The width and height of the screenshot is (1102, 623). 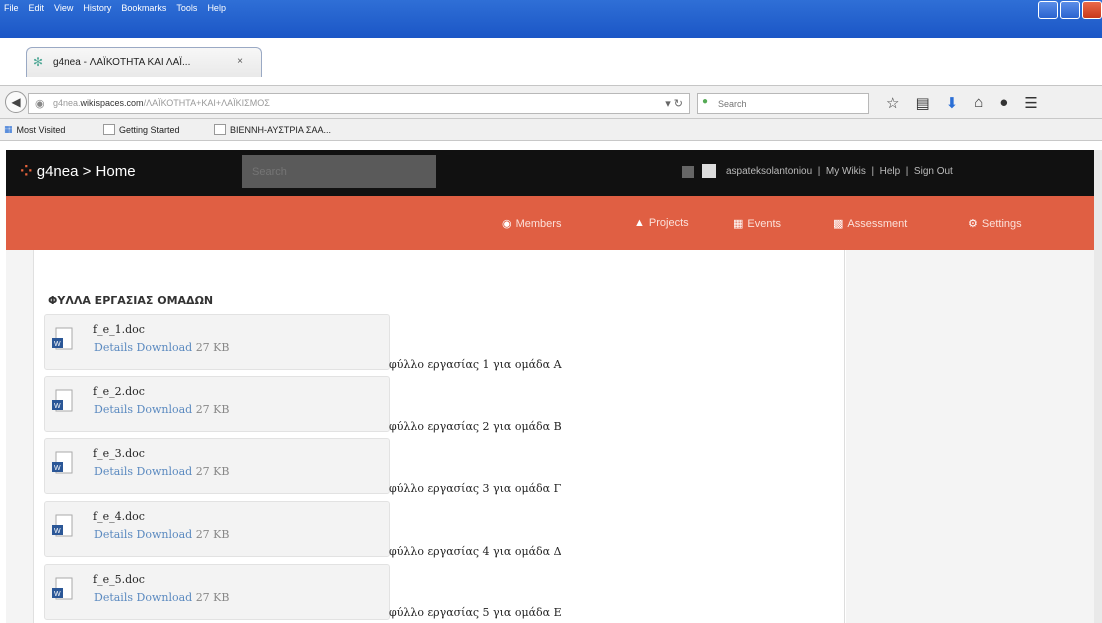 I want to click on file-name: f_e_4.doc, so click(x=119, y=516).